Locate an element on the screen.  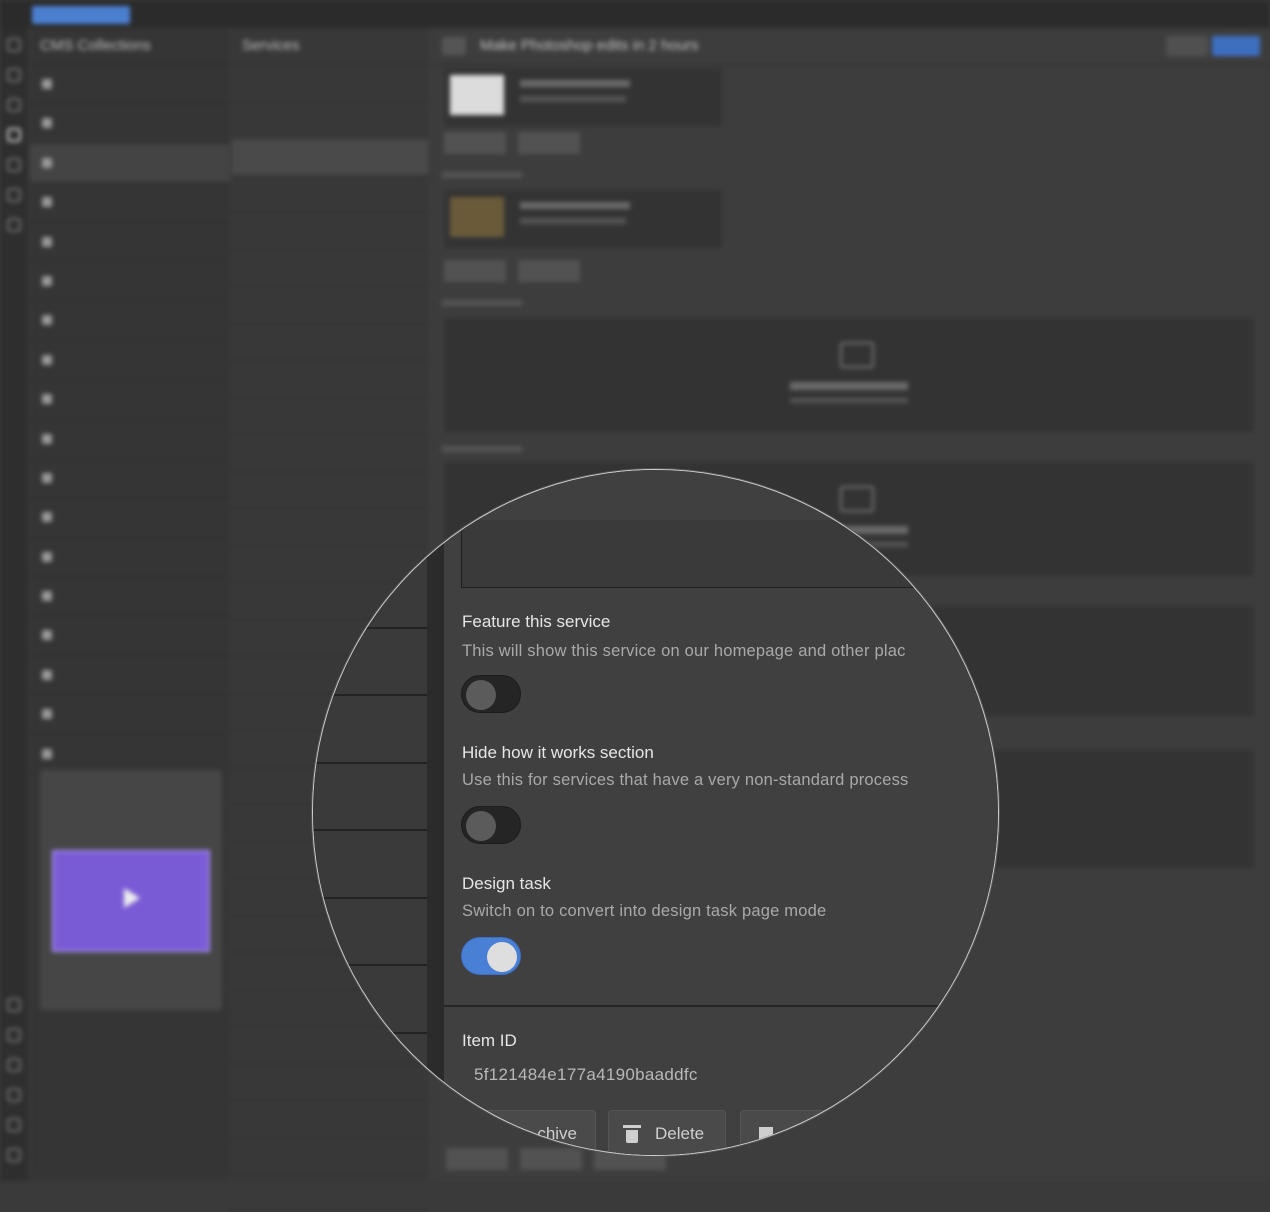
image-icon is located at coordinates (857, 355).